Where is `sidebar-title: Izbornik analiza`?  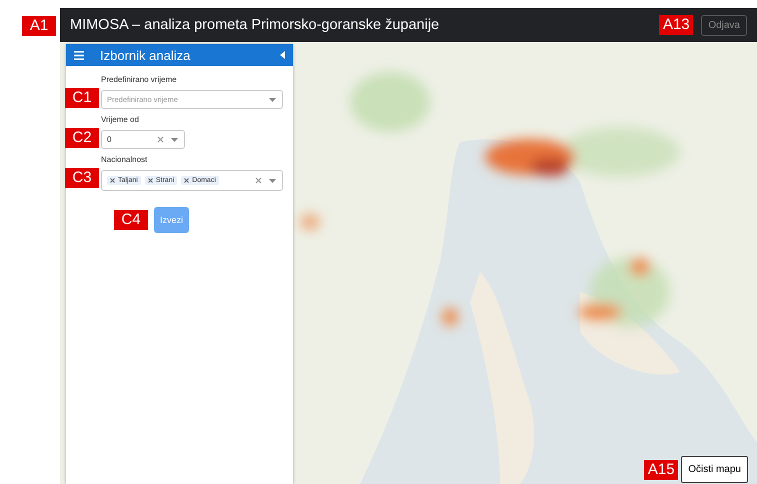 sidebar-title: Izbornik analiza is located at coordinates (146, 55).